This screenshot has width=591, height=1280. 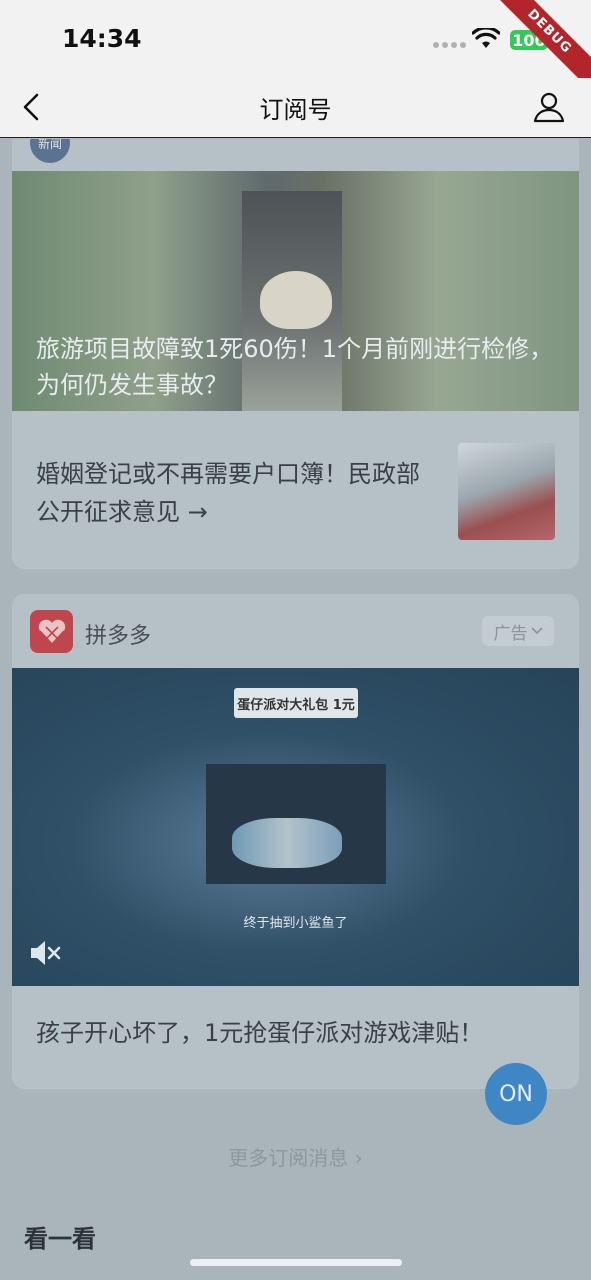 What do you see at coordinates (295, 49) in the screenshot?
I see `status-bar: 14:34 100 DEBUG` at bounding box center [295, 49].